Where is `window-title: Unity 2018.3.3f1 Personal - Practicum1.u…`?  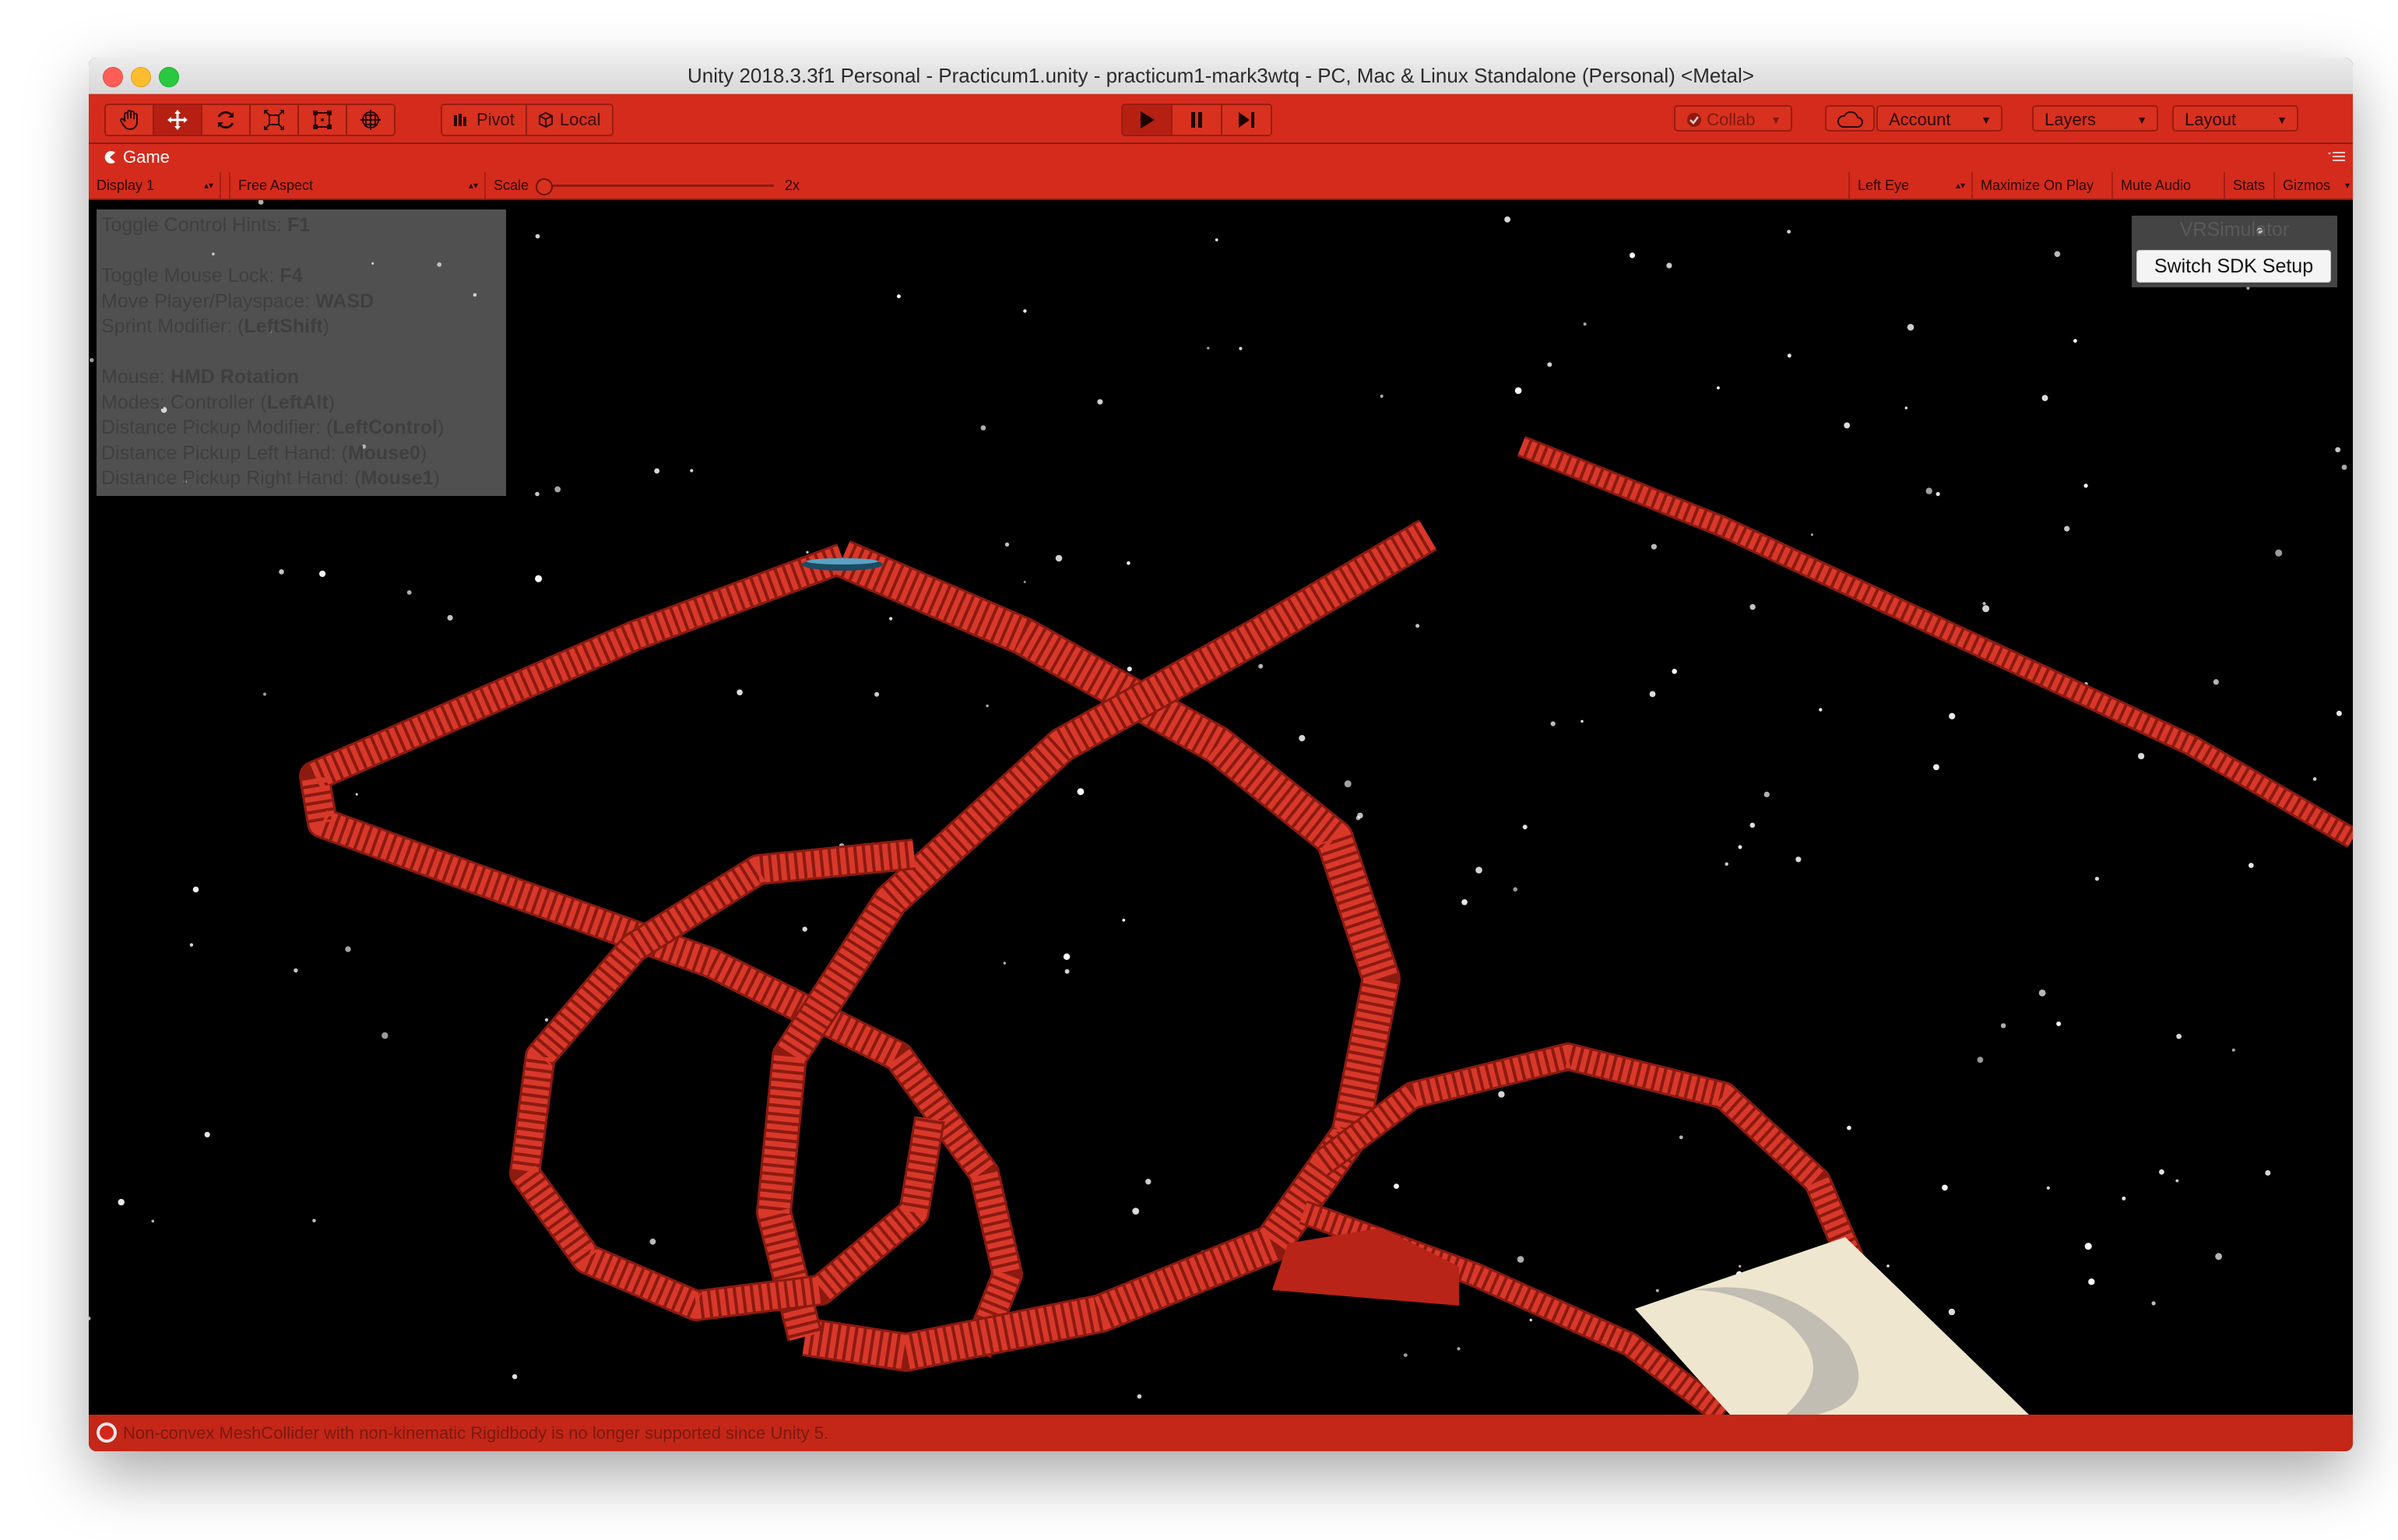 window-title: Unity 2018.3.3f1 Personal - Practicum1.u… is located at coordinates (1221, 75).